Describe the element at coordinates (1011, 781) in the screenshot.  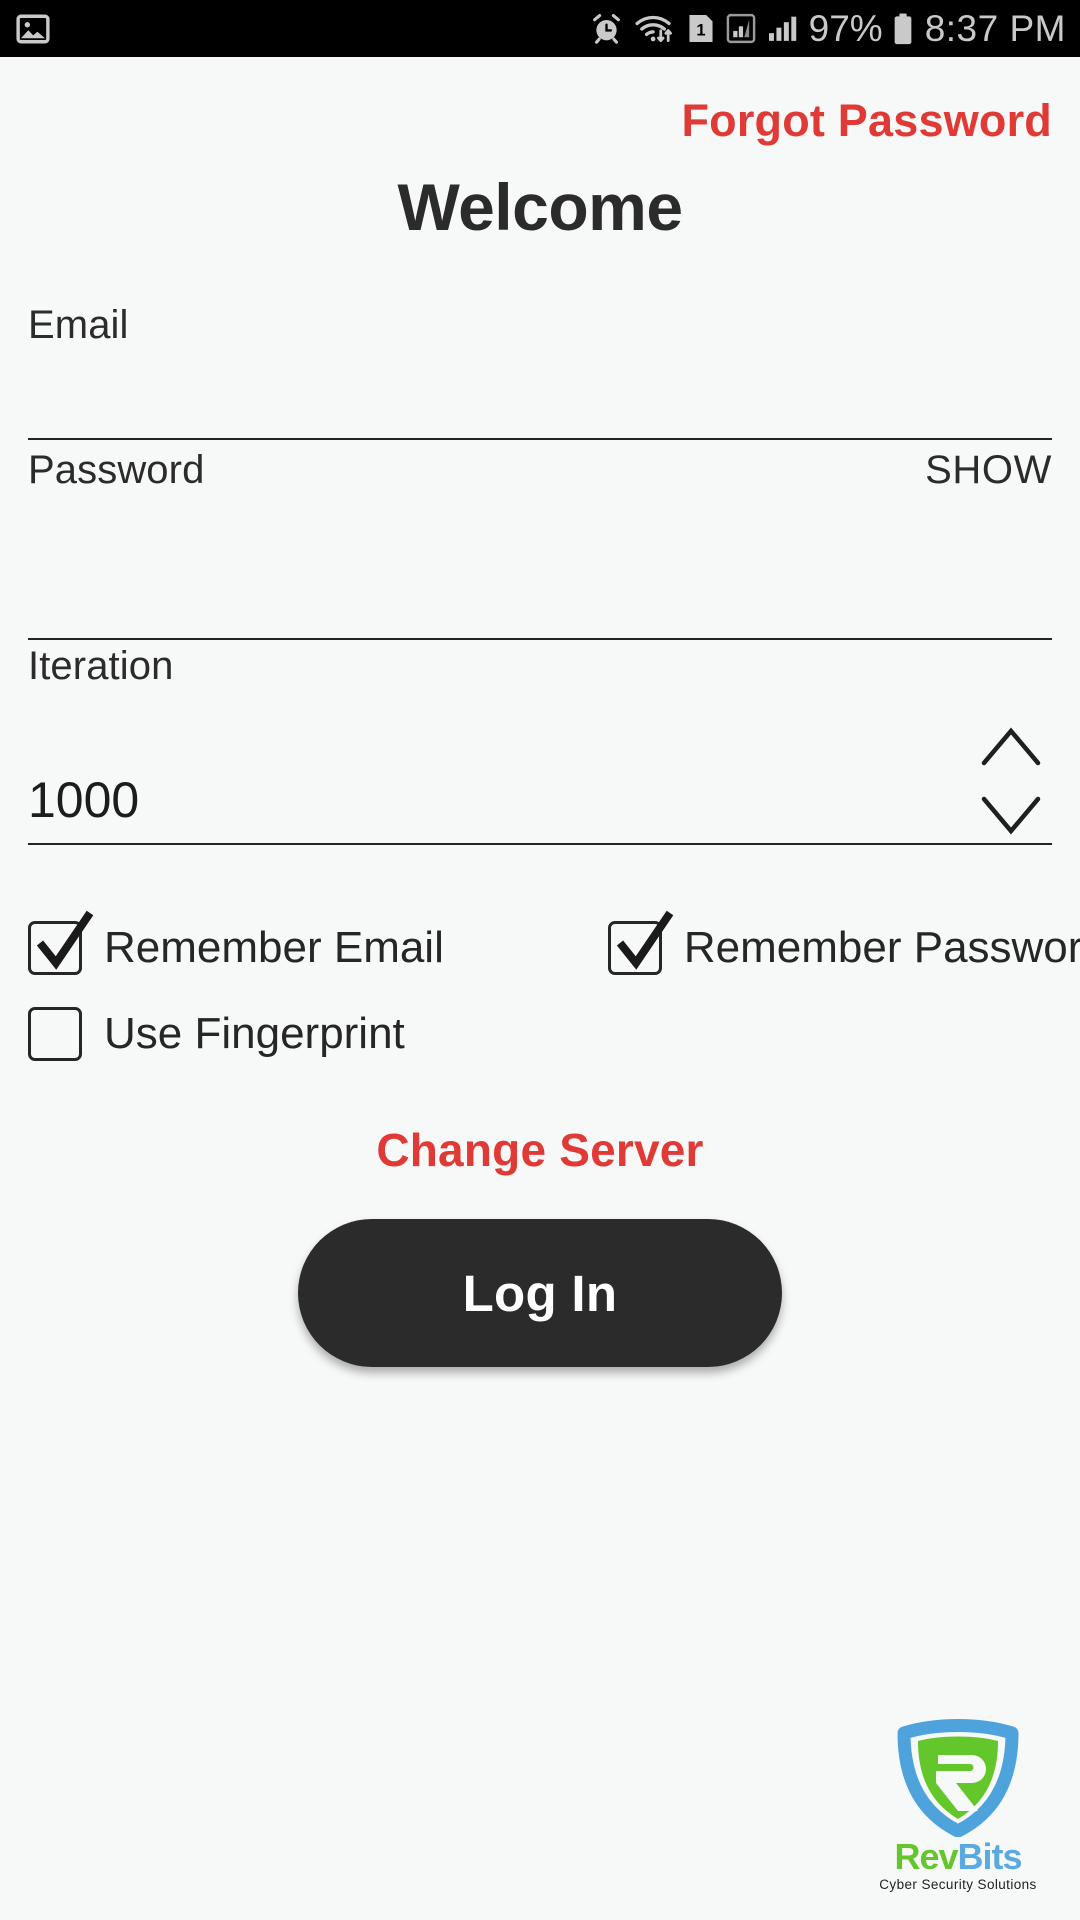
I see `iteration-stepper` at that location.